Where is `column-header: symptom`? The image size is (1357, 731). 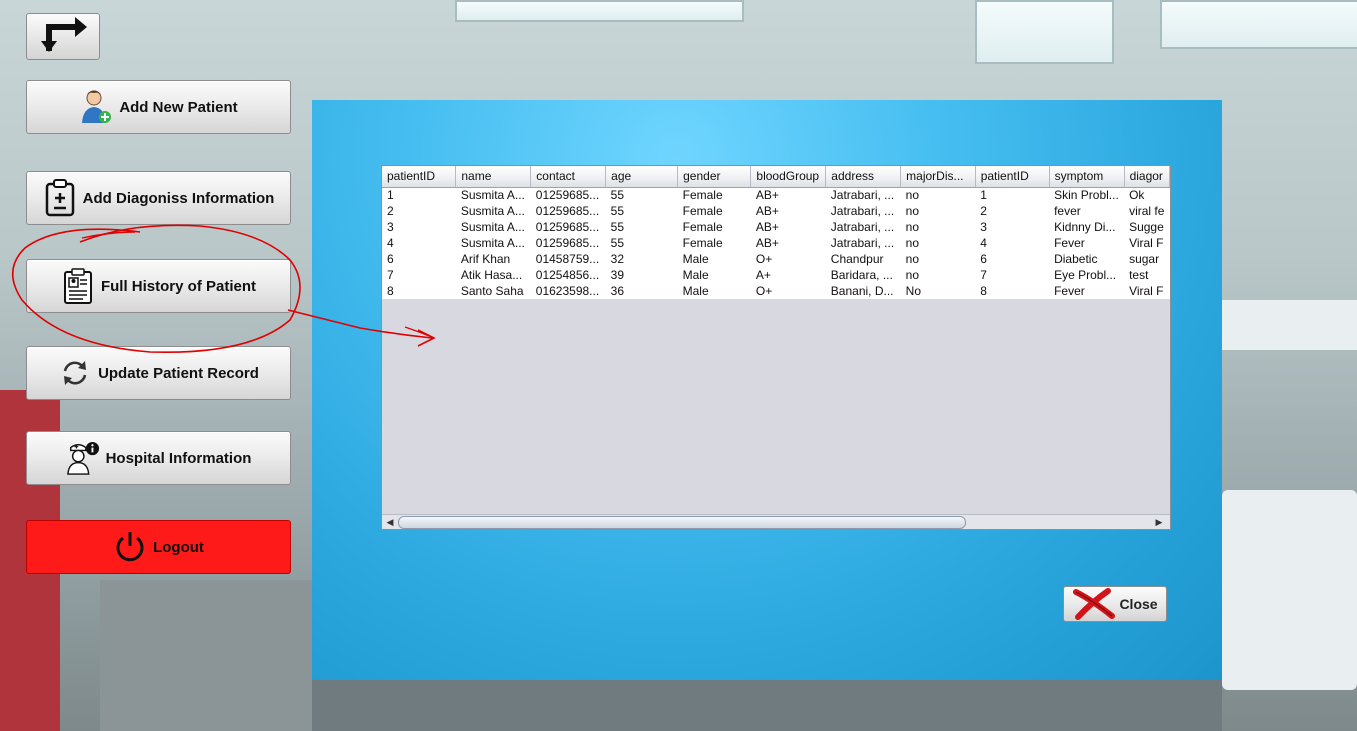 column-header: symptom is located at coordinates (1087, 177).